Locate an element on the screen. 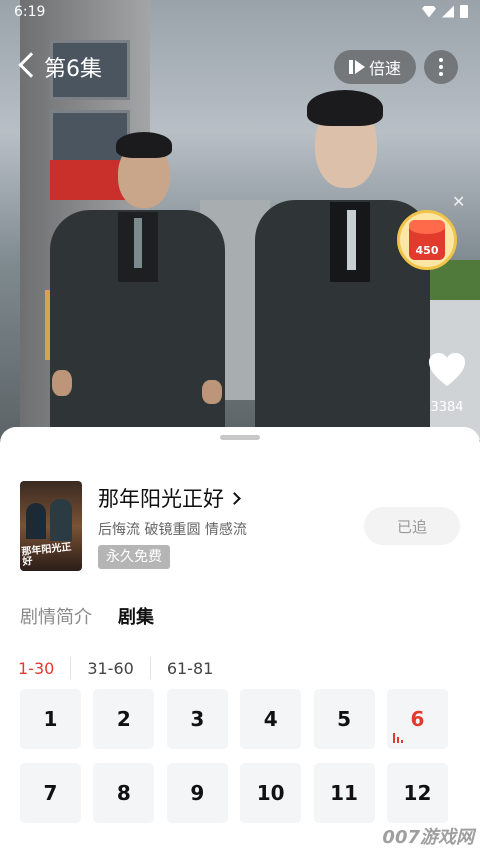  like-count: 3384 is located at coordinates (447, 407).